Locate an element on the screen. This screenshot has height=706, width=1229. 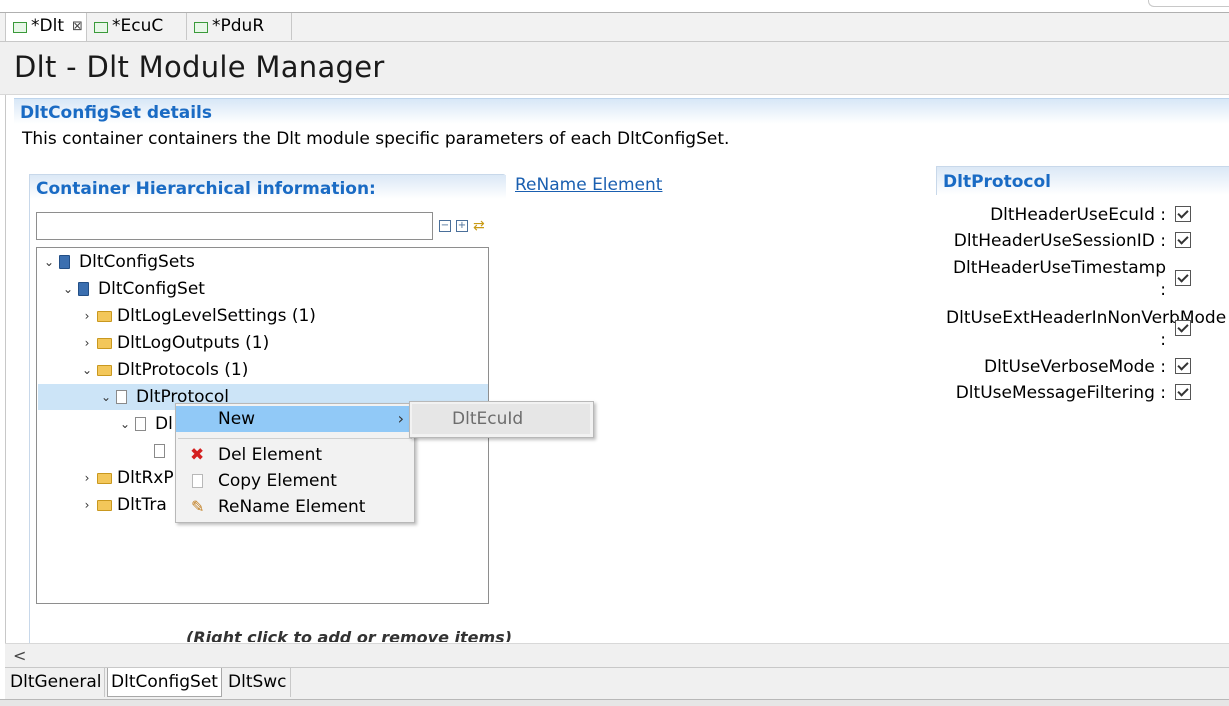
dltheaderuseecuid-checkbox is located at coordinates (1183, 214).